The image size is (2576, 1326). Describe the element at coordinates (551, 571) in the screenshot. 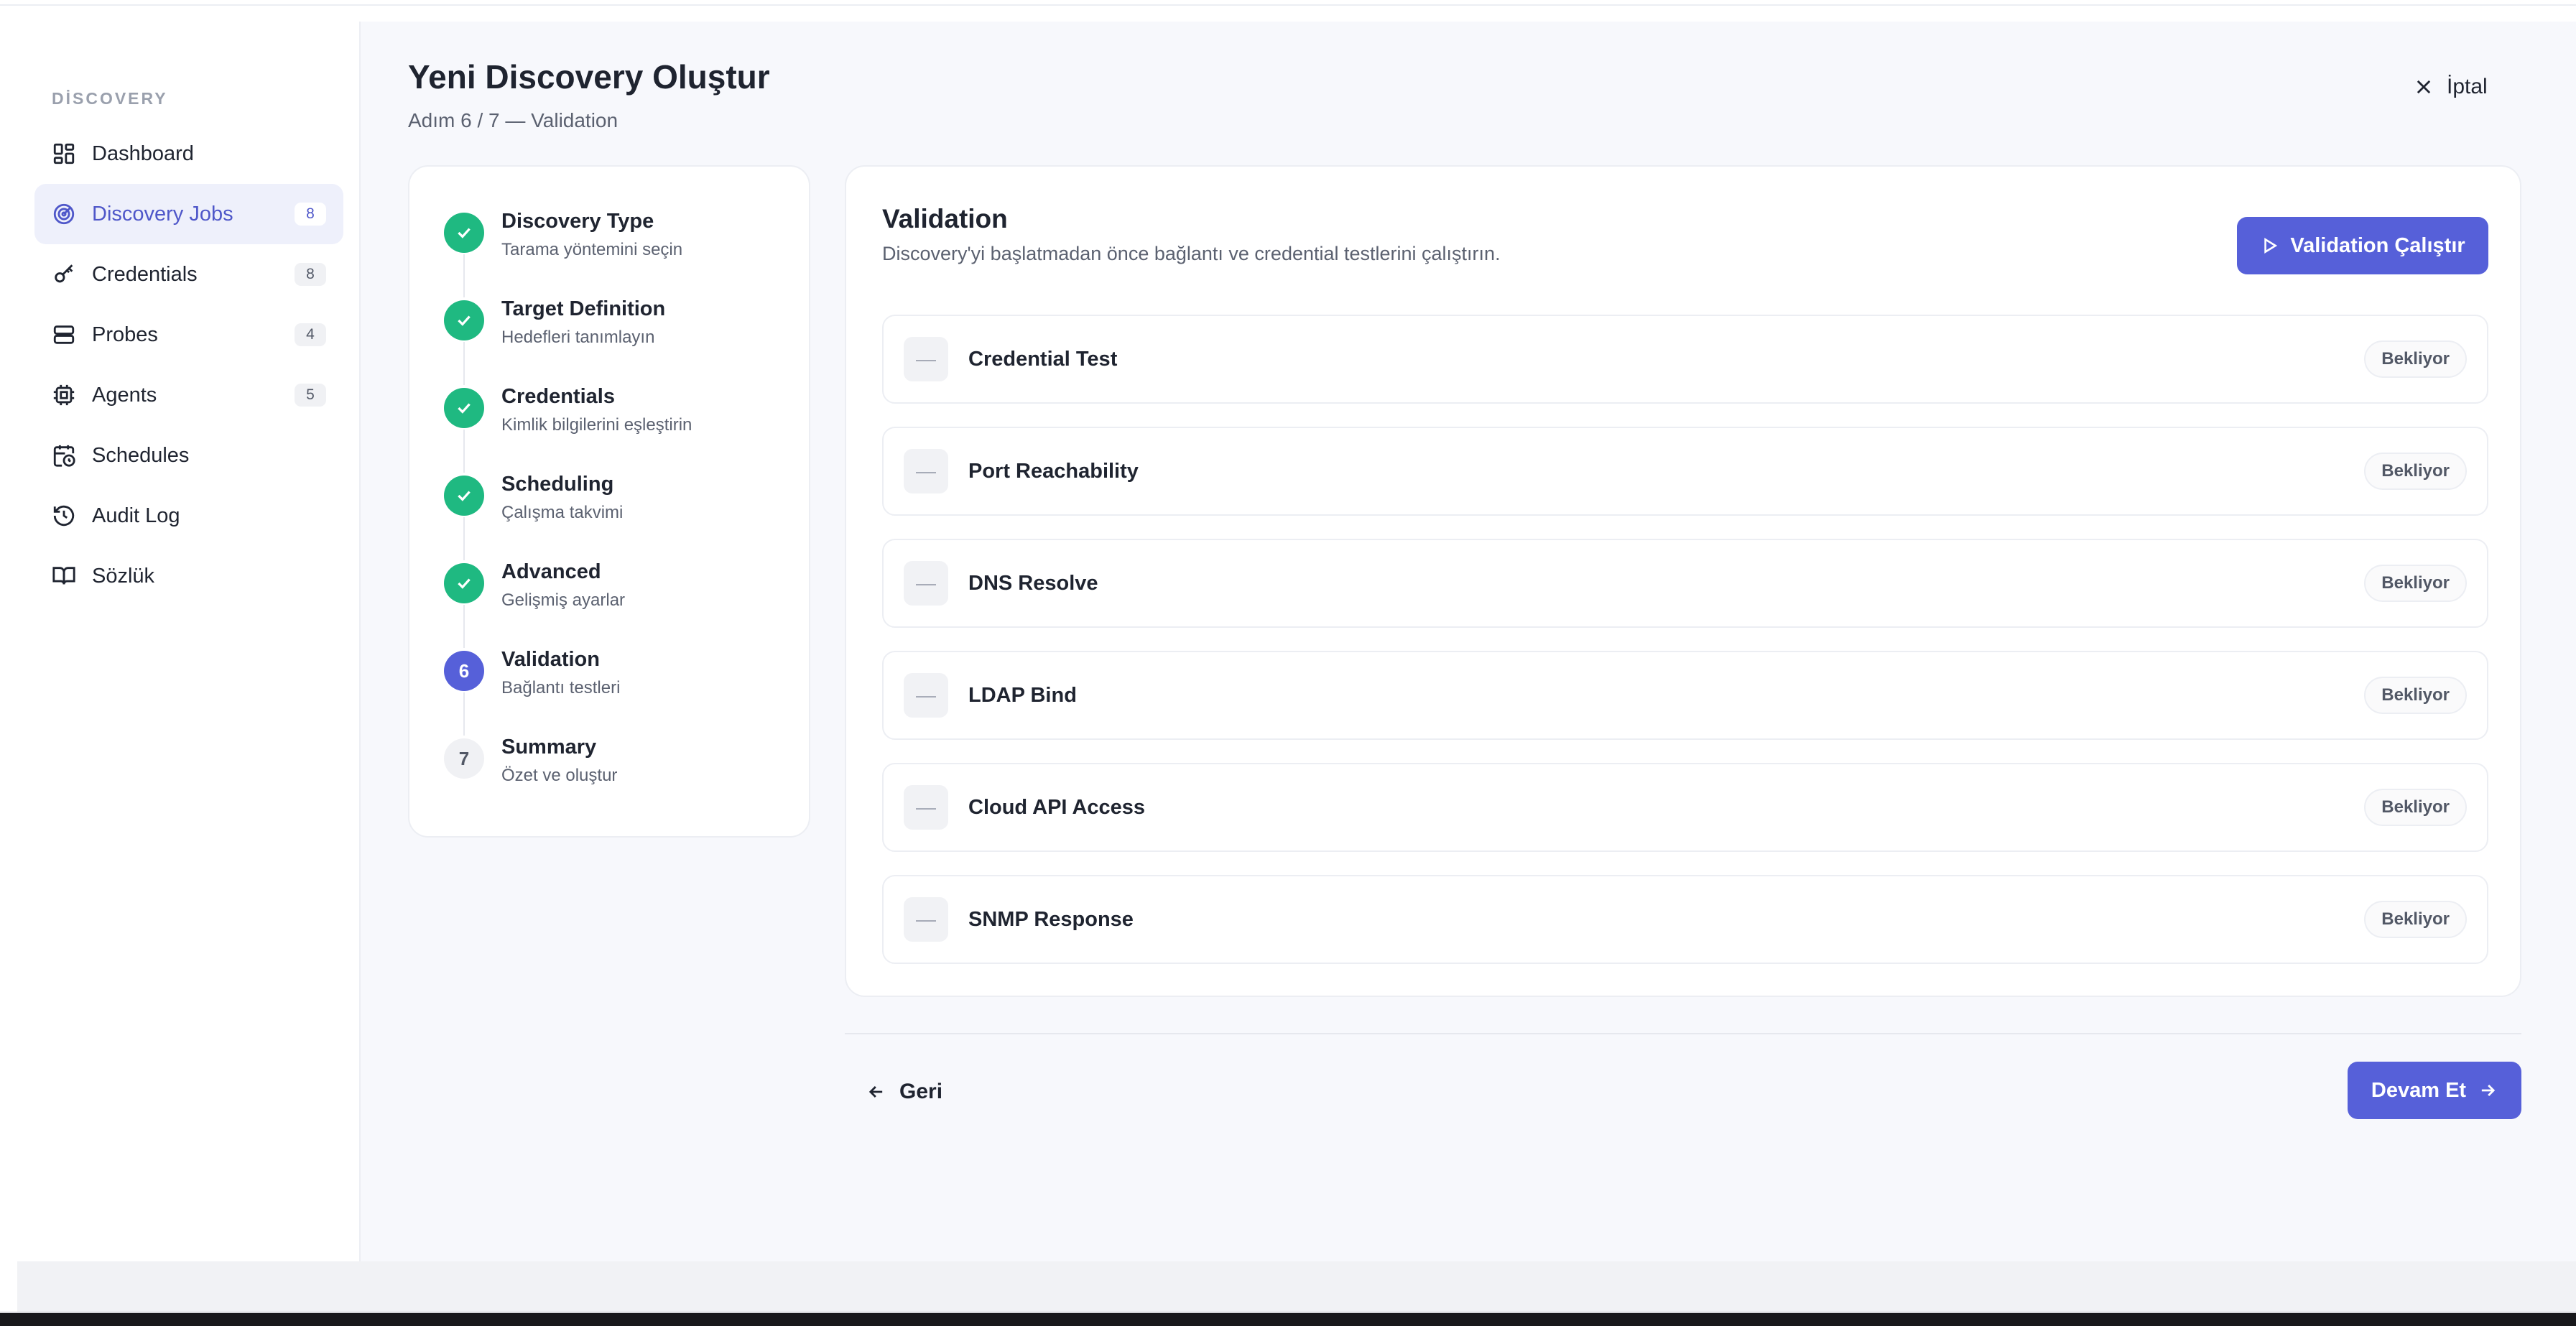

I see `step-title: Advanced` at that location.